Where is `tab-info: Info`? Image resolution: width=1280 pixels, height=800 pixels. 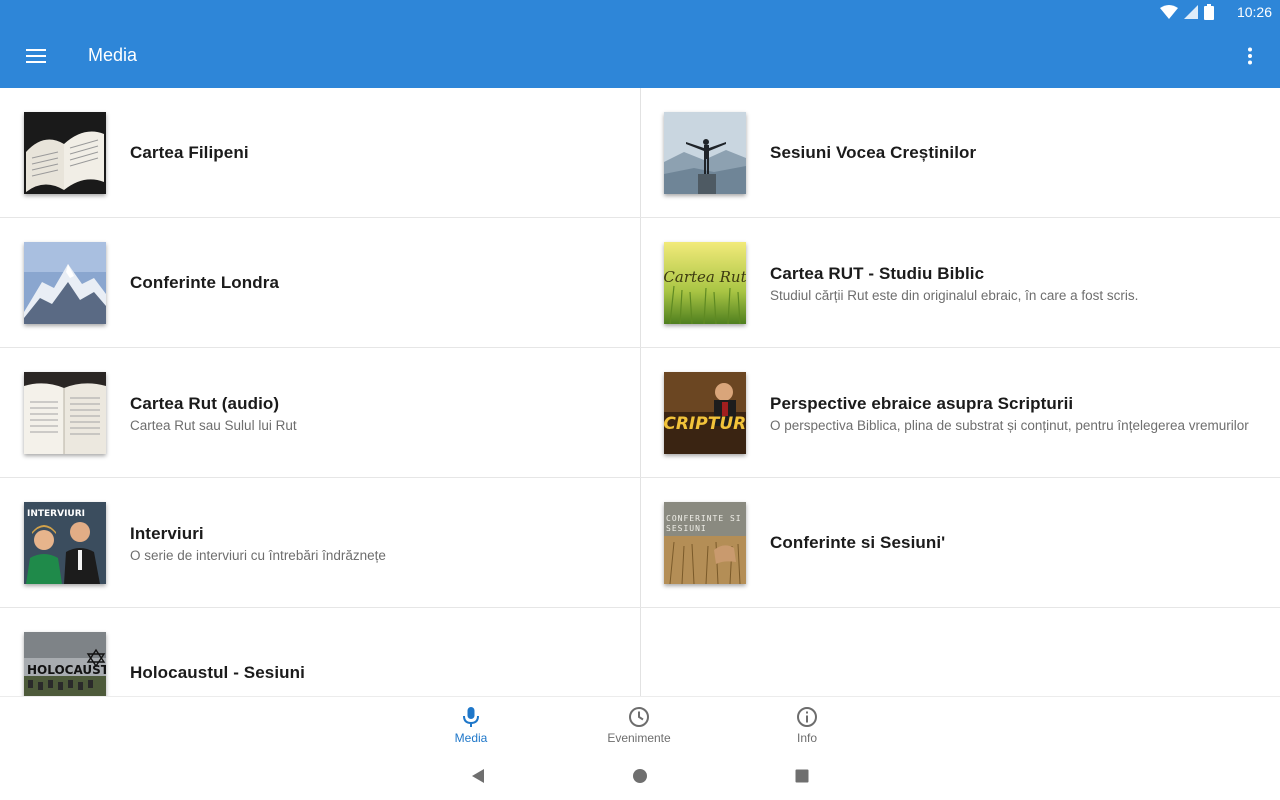 tab-info: Info is located at coordinates (807, 725).